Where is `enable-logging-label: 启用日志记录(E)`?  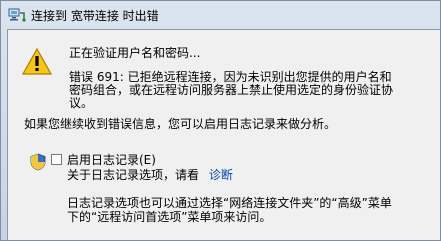
enable-logging-label: 启用日志记录(E) is located at coordinates (111, 160).